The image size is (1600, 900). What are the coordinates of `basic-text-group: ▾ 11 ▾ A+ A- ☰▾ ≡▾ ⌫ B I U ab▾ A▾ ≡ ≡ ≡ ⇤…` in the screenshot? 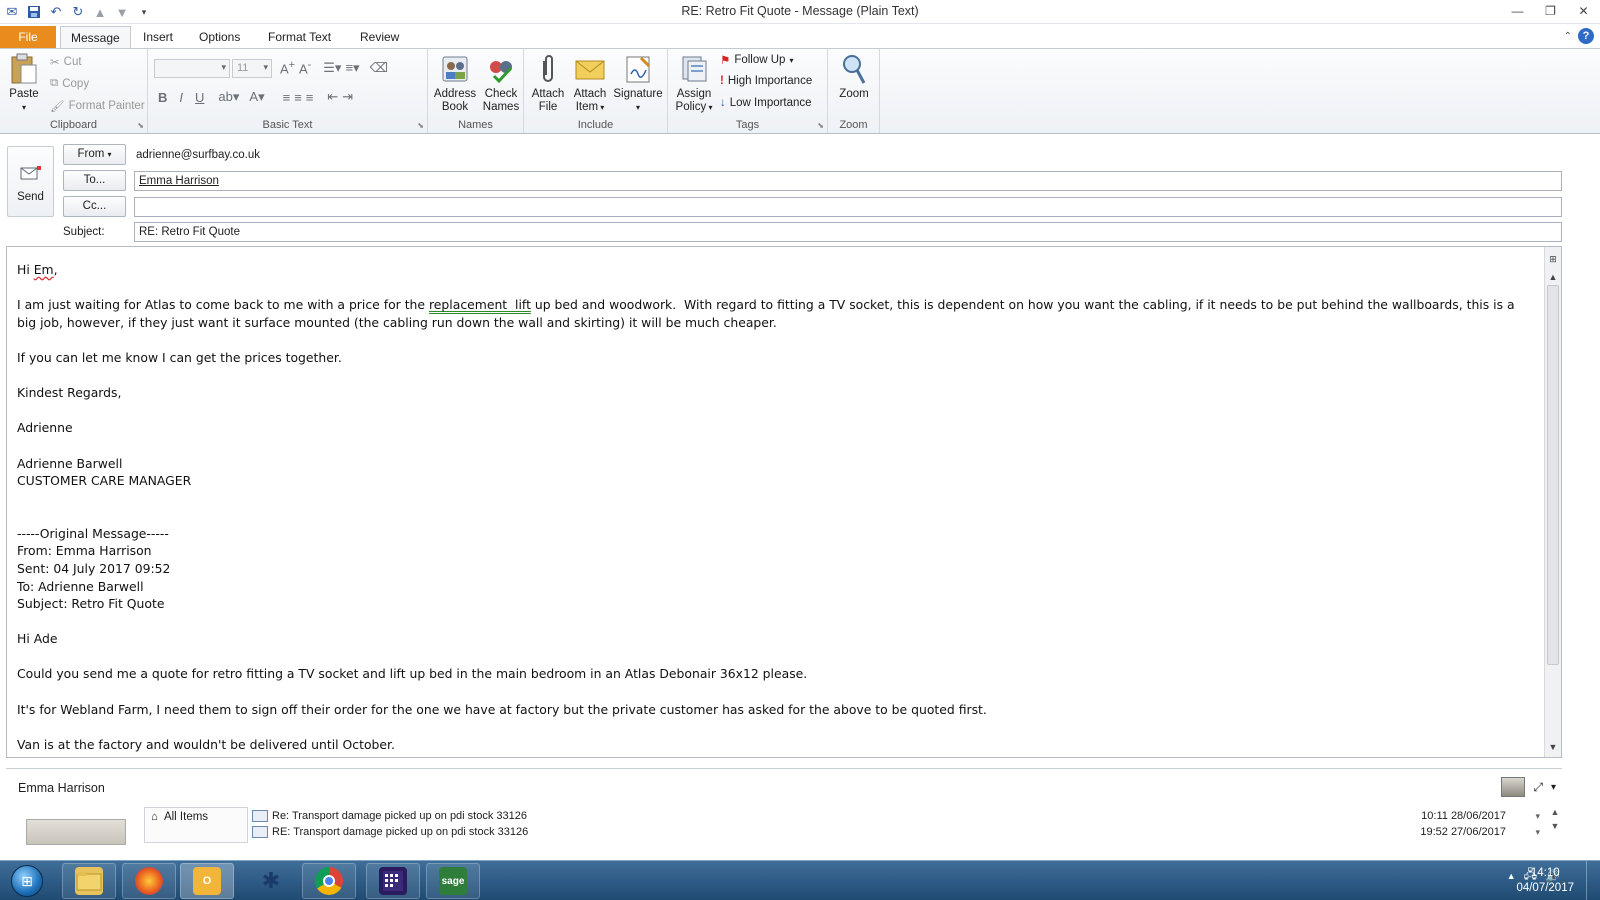 It's located at (288, 91).